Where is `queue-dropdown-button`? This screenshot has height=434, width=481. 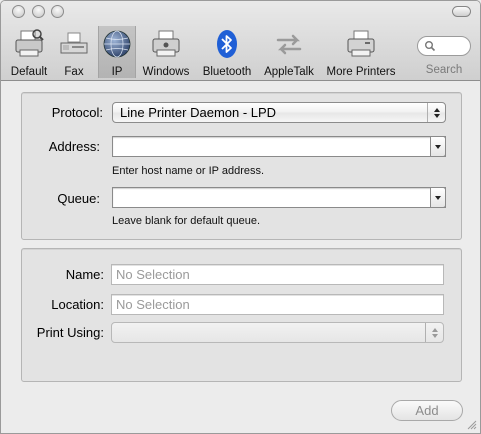 queue-dropdown-button is located at coordinates (438, 197).